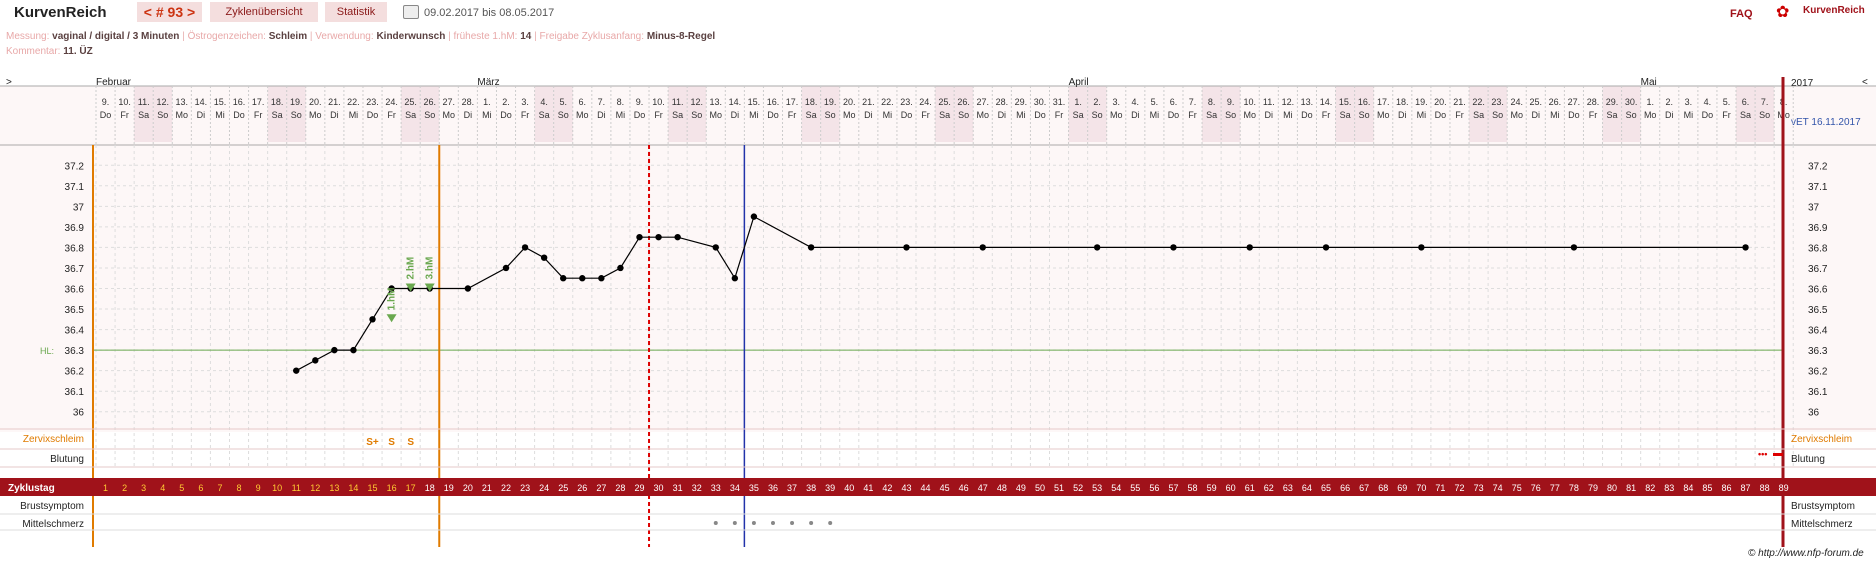  I want to click on cycle-day-number: 26, so click(582, 488).